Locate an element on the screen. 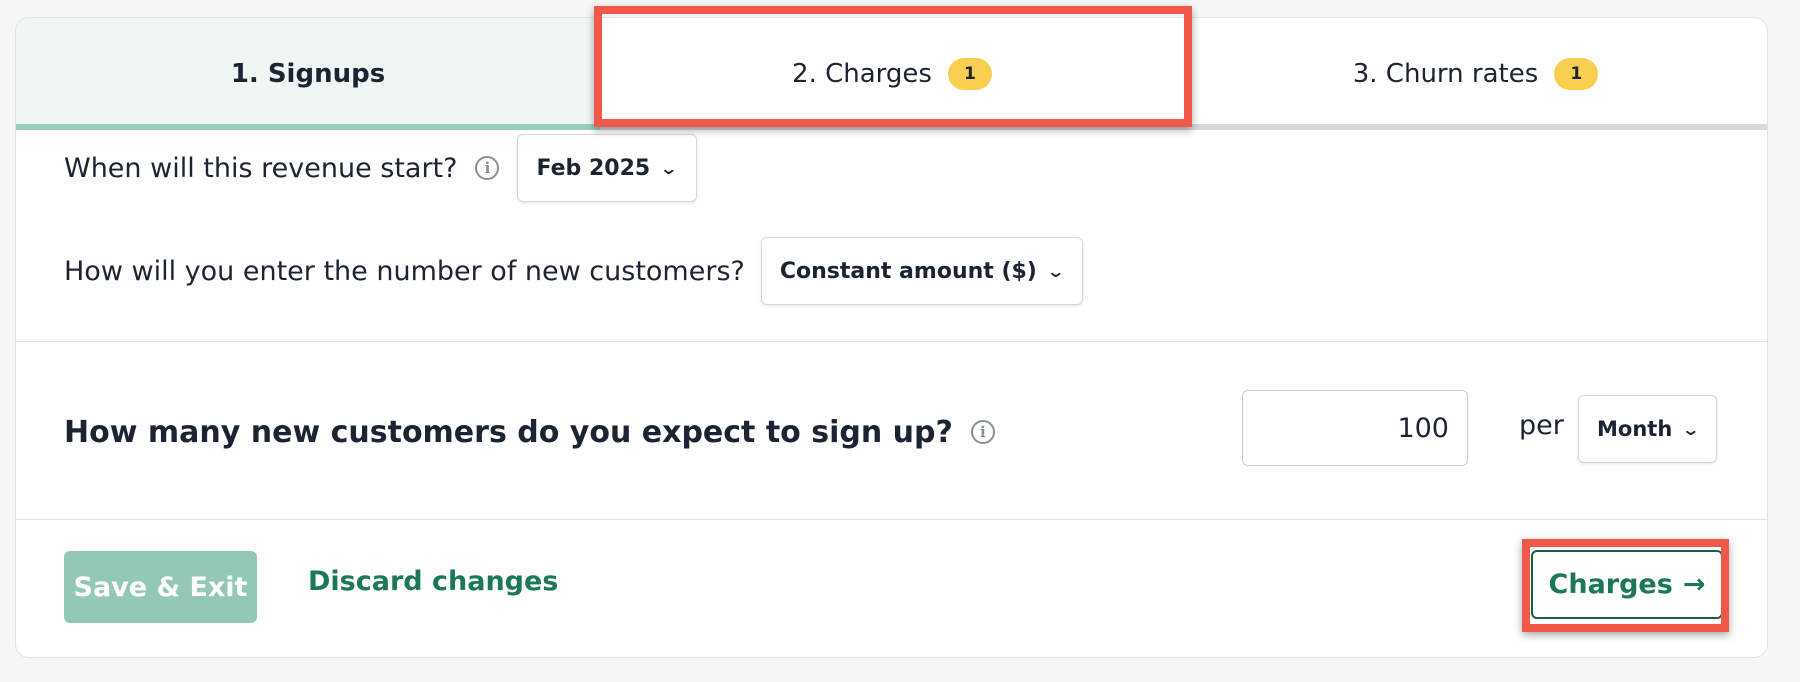 The image size is (1800, 682). tab-label: 2. Charges is located at coordinates (862, 74).